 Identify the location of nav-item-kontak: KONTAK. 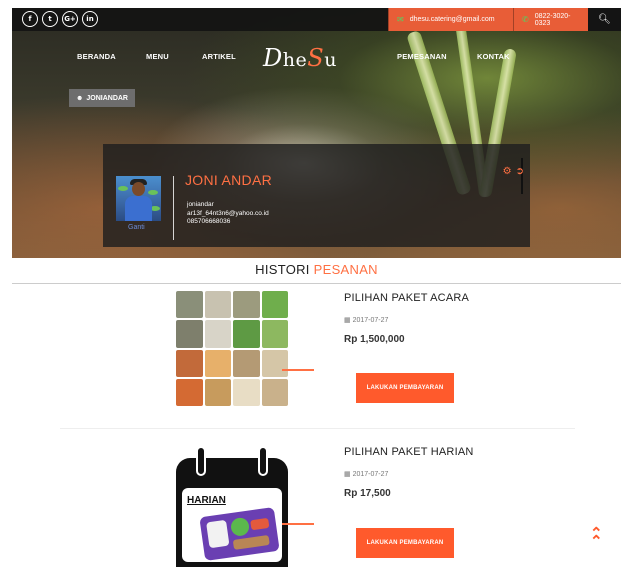
(493, 56).